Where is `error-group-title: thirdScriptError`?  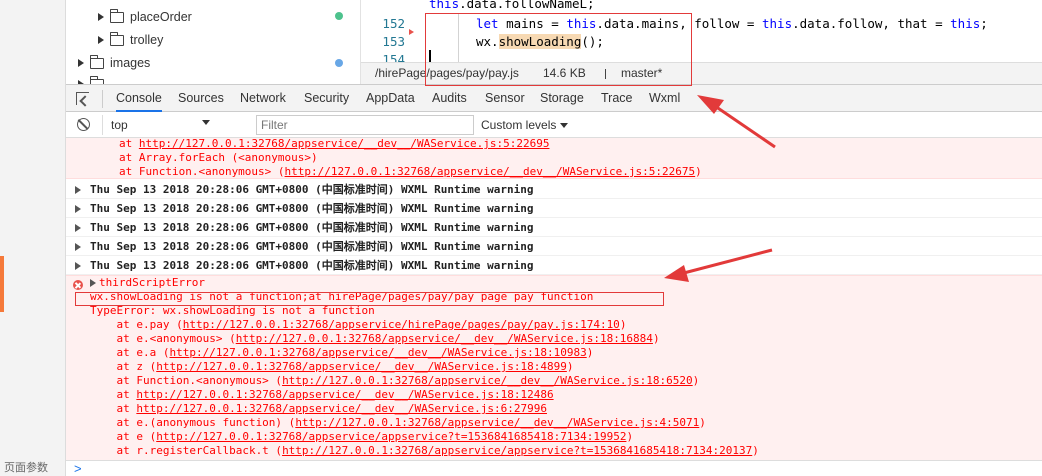 error-group-title: thirdScriptError is located at coordinates (152, 283).